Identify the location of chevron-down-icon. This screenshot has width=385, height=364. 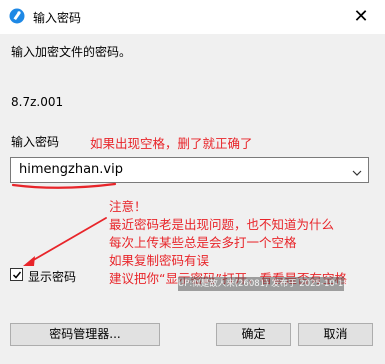
(357, 171).